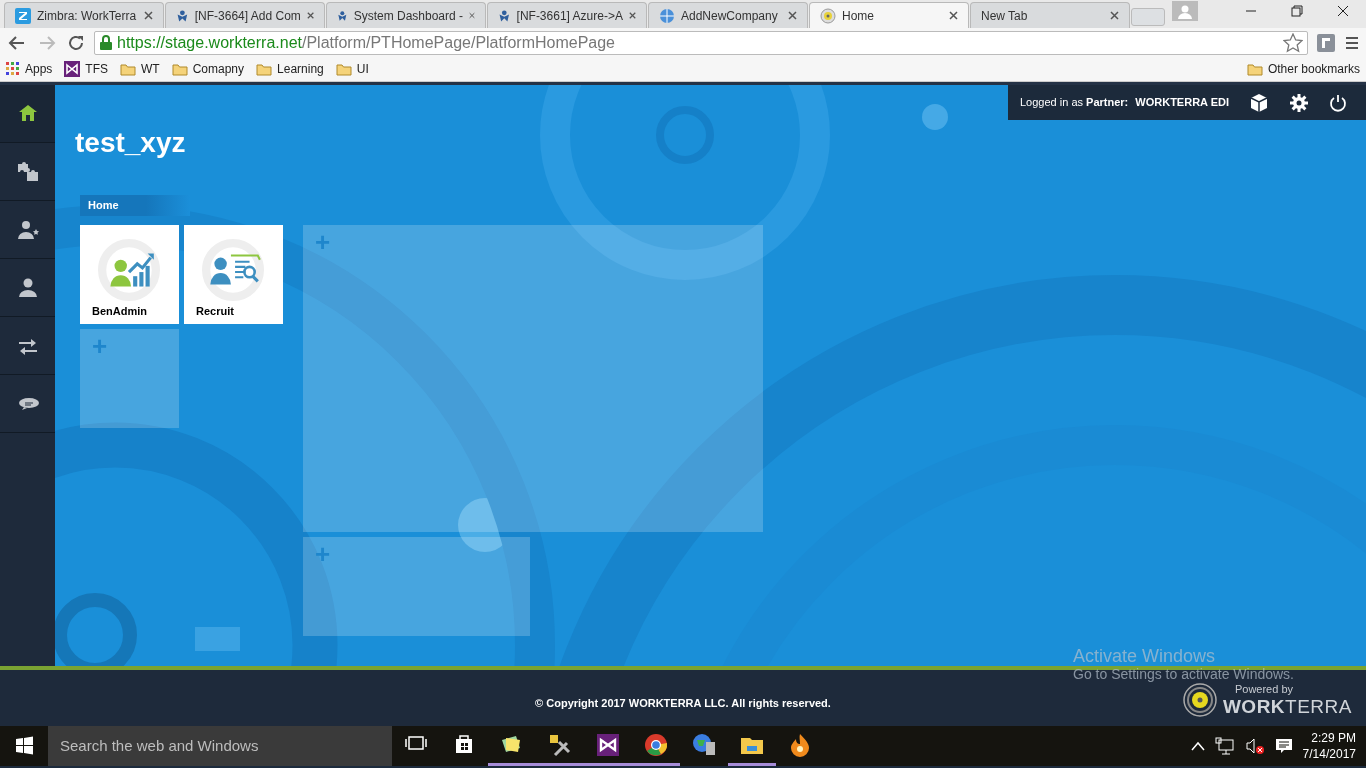 Image resolution: width=1366 pixels, height=768 pixels. Describe the element at coordinates (667, 15) in the screenshot. I see `globe-icon` at that location.